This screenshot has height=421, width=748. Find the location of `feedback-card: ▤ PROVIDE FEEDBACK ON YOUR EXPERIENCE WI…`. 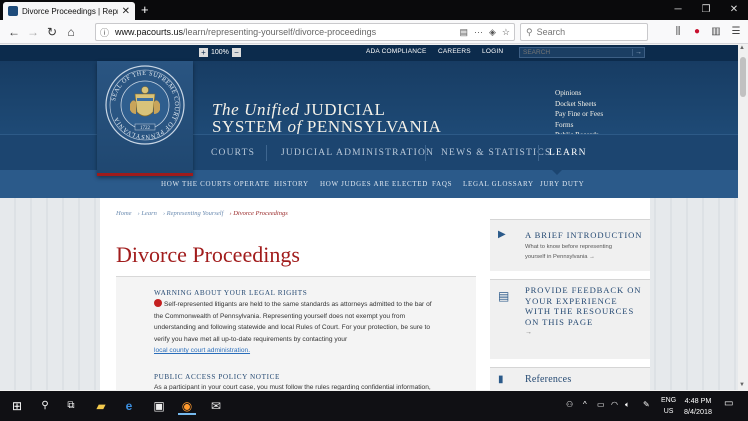

feedback-card: ▤ PROVIDE FEEDBACK ON YOUR EXPERIENCE WI… is located at coordinates (570, 319).